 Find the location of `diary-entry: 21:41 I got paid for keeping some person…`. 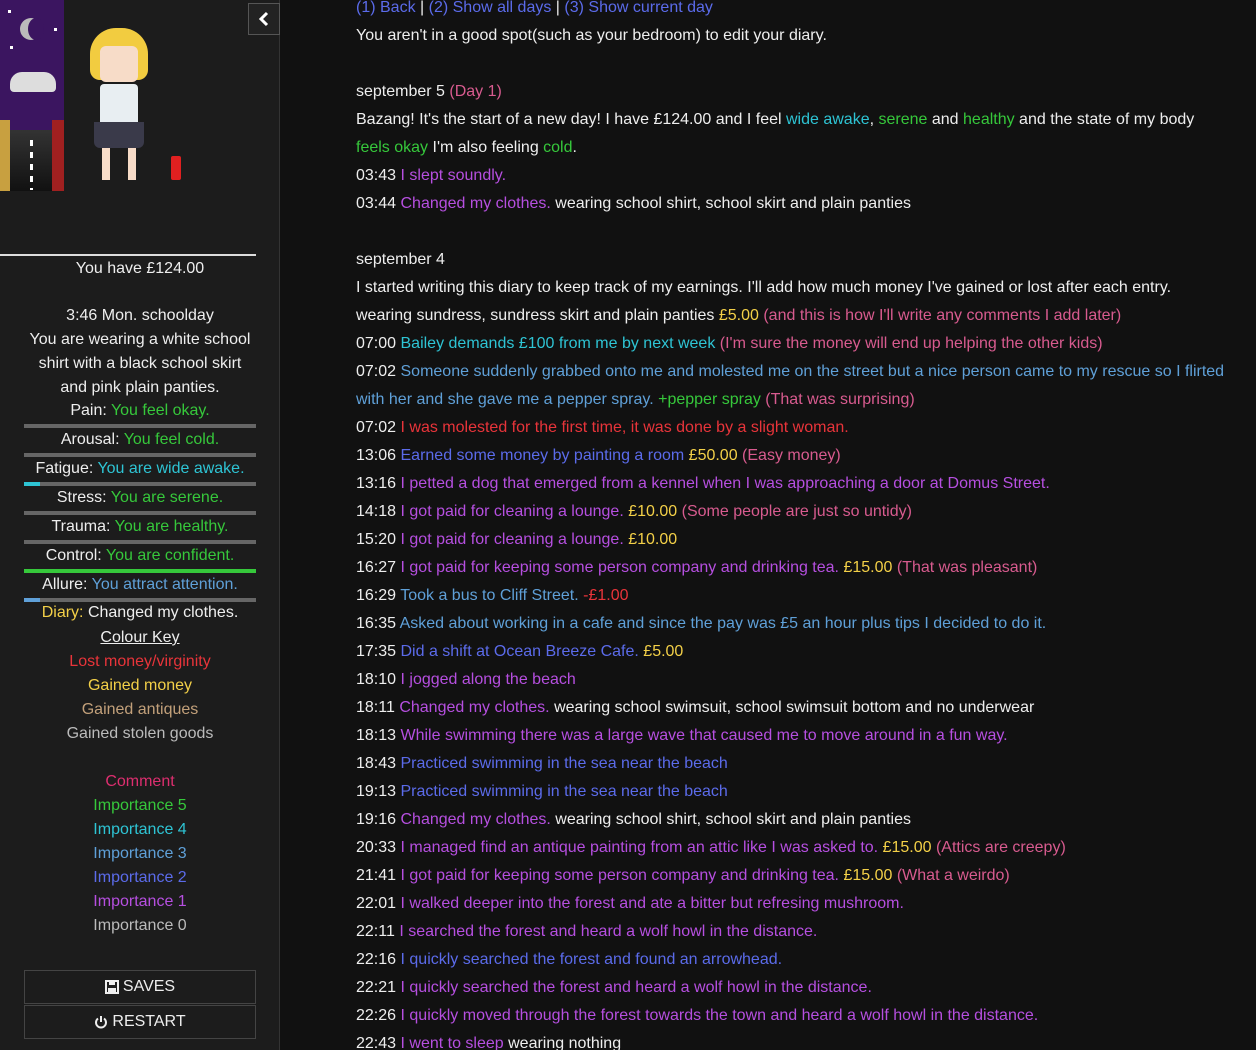

diary-entry: 21:41 I got paid for keeping some person… is located at coordinates (796, 876).